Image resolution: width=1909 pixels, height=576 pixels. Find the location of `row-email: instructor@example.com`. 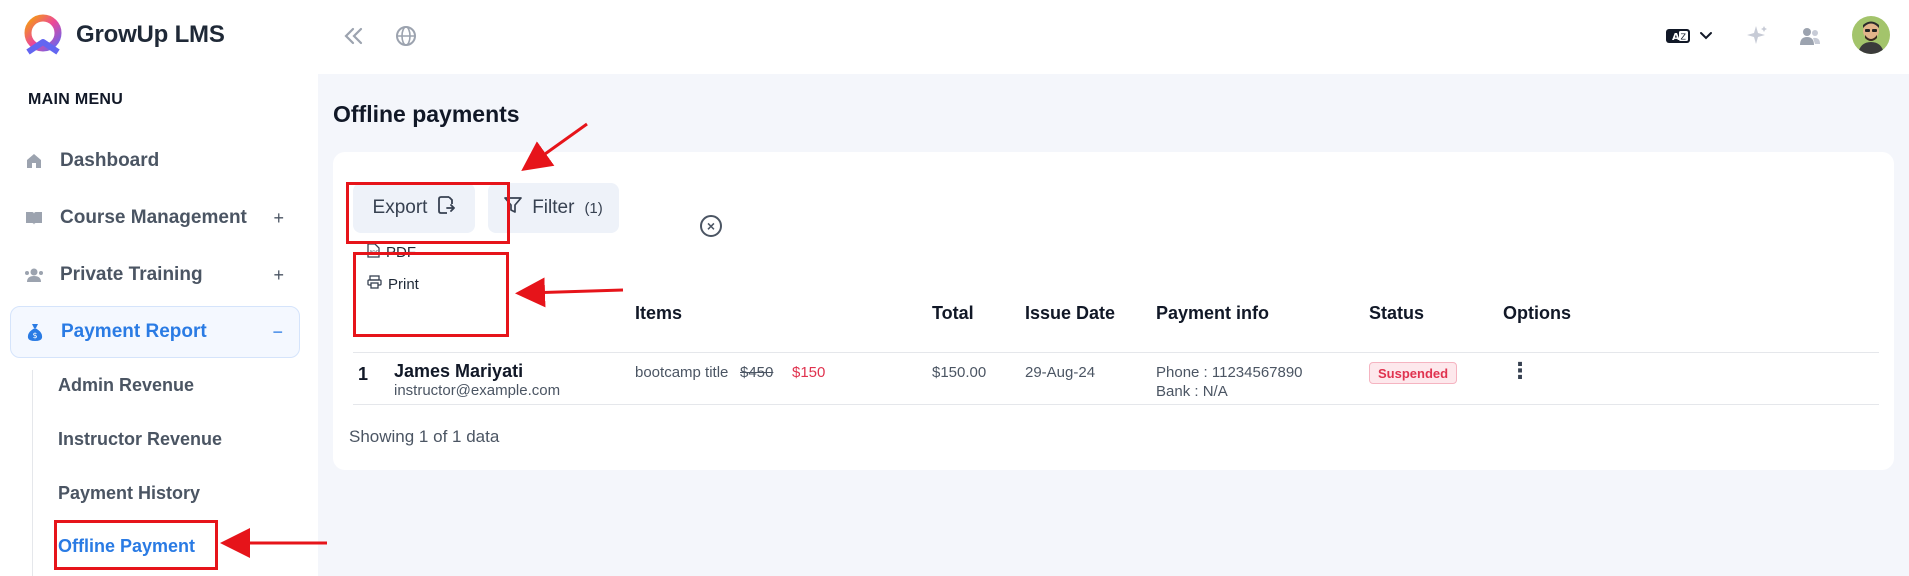

row-email: instructor@example.com is located at coordinates (477, 390).